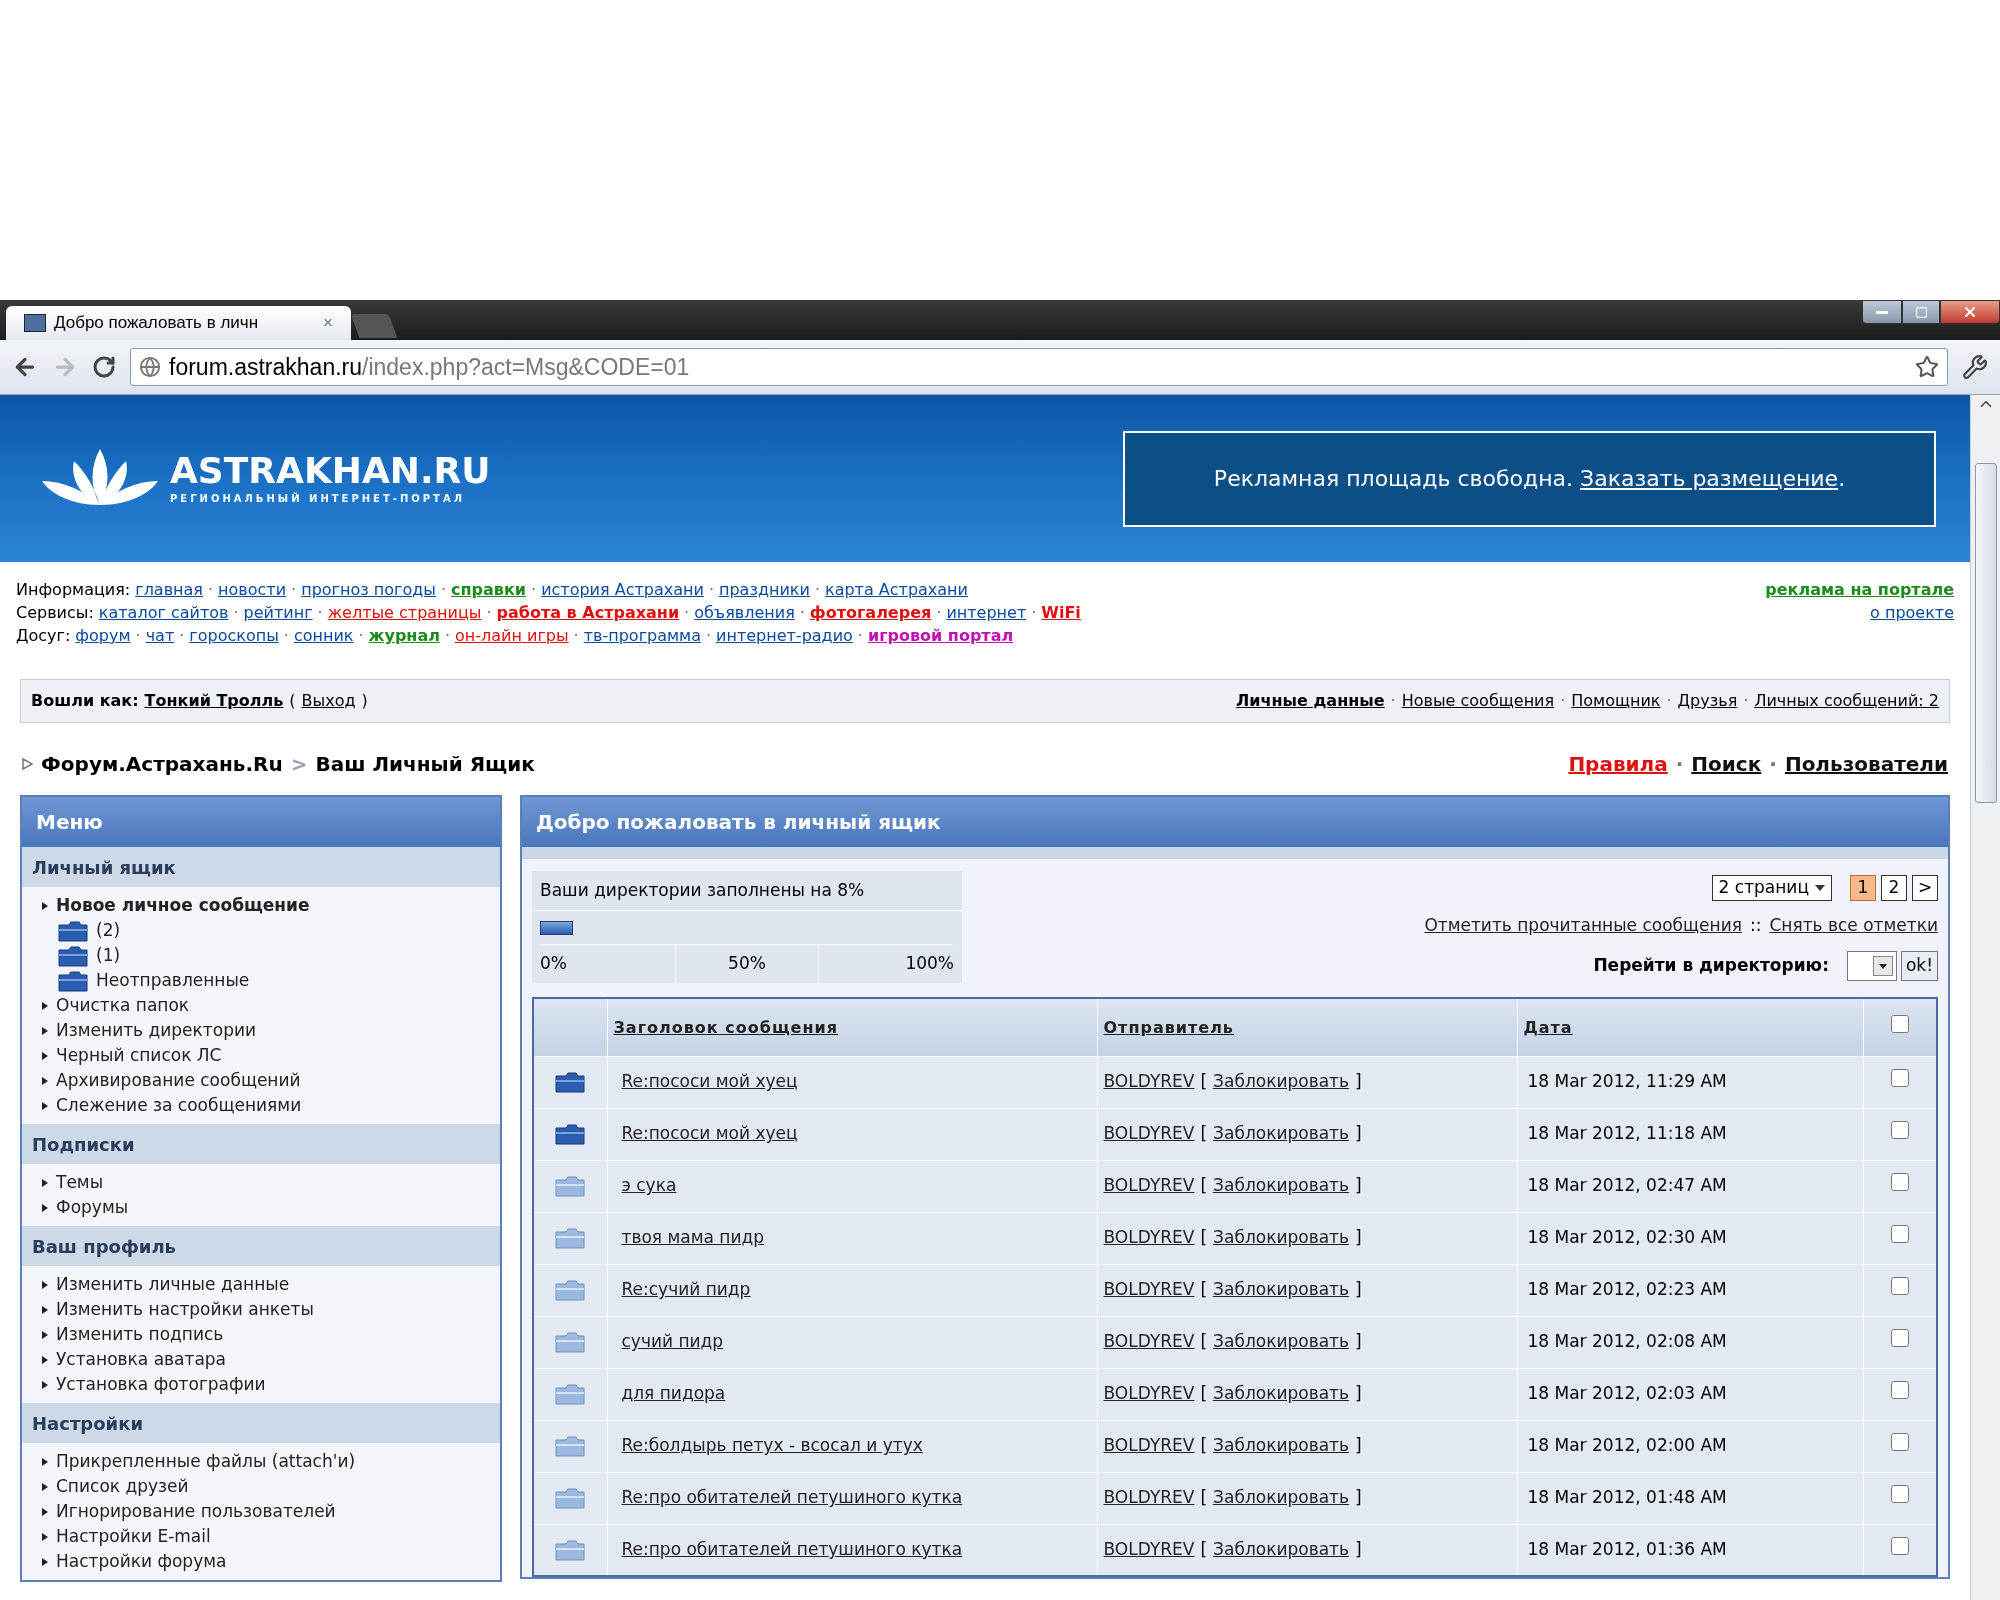 This screenshot has height=1600, width=2000. What do you see at coordinates (1871, 965) in the screenshot?
I see `directory-select` at bounding box center [1871, 965].